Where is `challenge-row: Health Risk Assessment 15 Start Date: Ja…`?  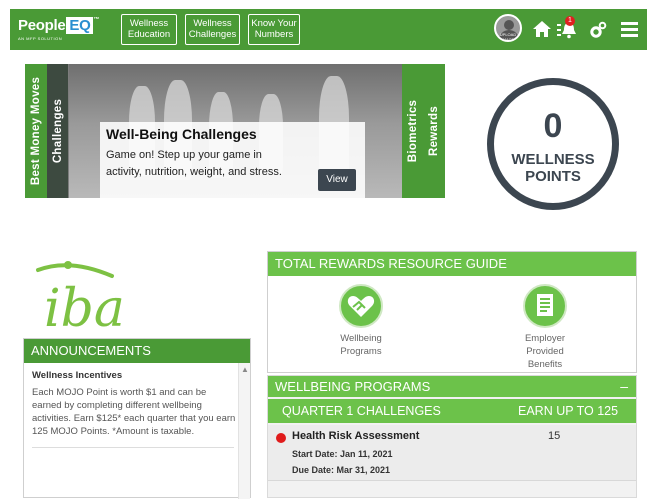
challenge-row: Health Risk Assessment 15 Start Date: Ja… is located at coordinates (452, 453).